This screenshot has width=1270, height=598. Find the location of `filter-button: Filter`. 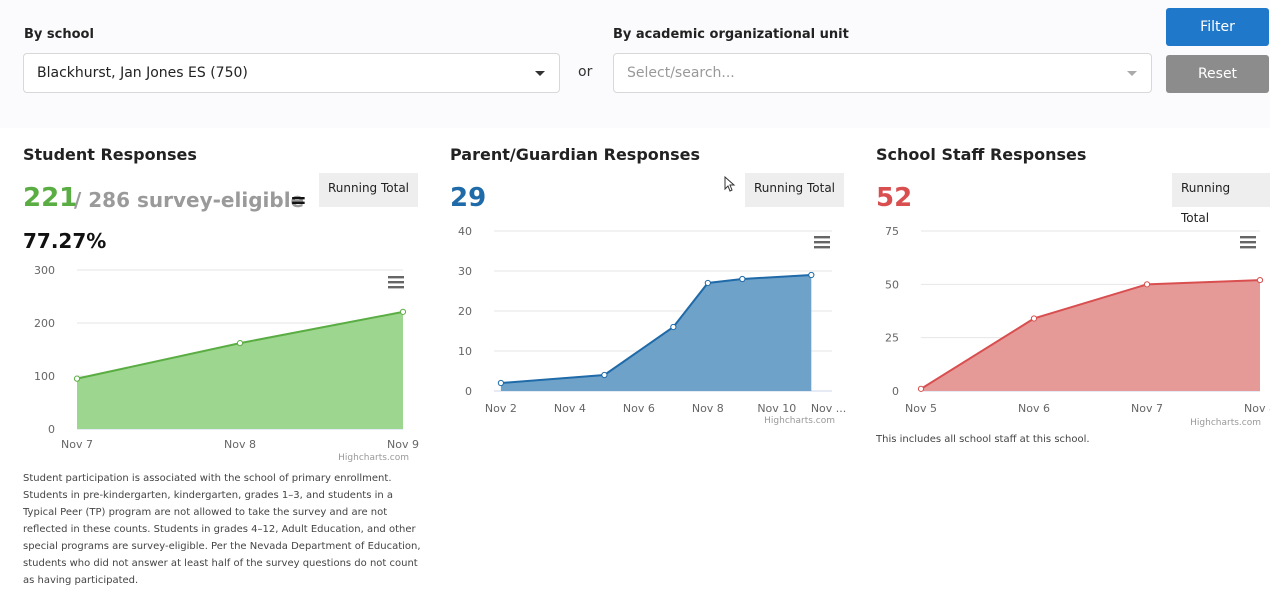

filter-button: Filter is located at coordinates (1217, 27).